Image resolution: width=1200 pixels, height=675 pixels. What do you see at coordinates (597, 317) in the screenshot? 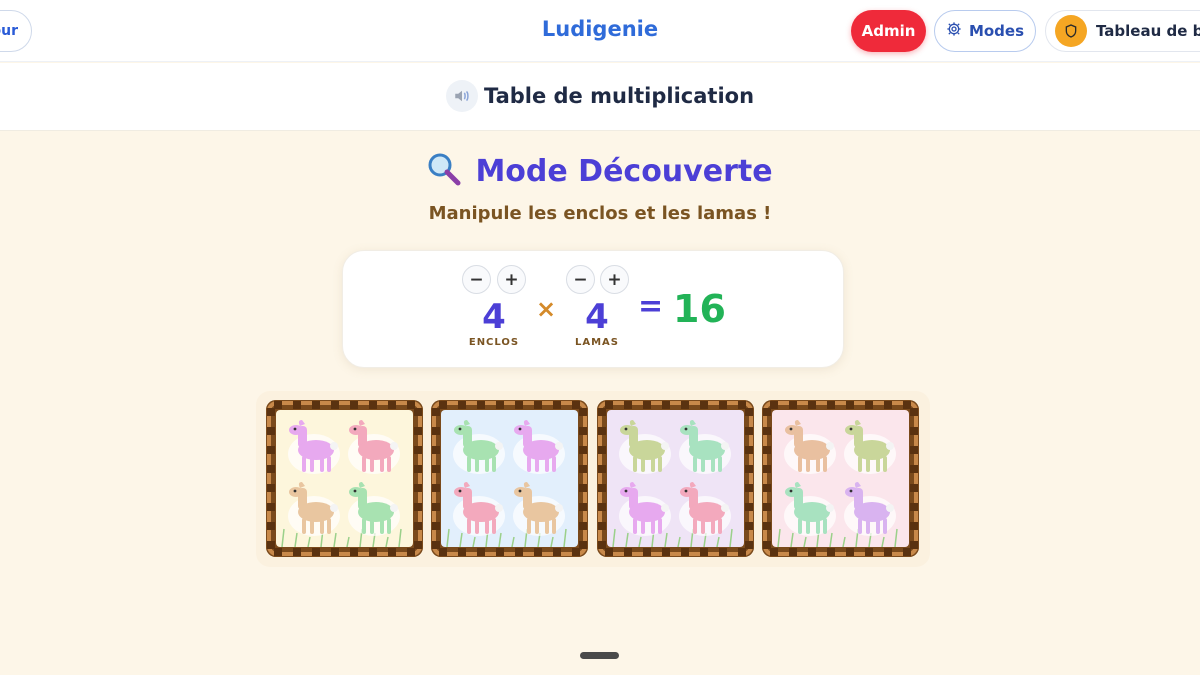
I see `lamas-value: 4` at bounding box center [597, 317].